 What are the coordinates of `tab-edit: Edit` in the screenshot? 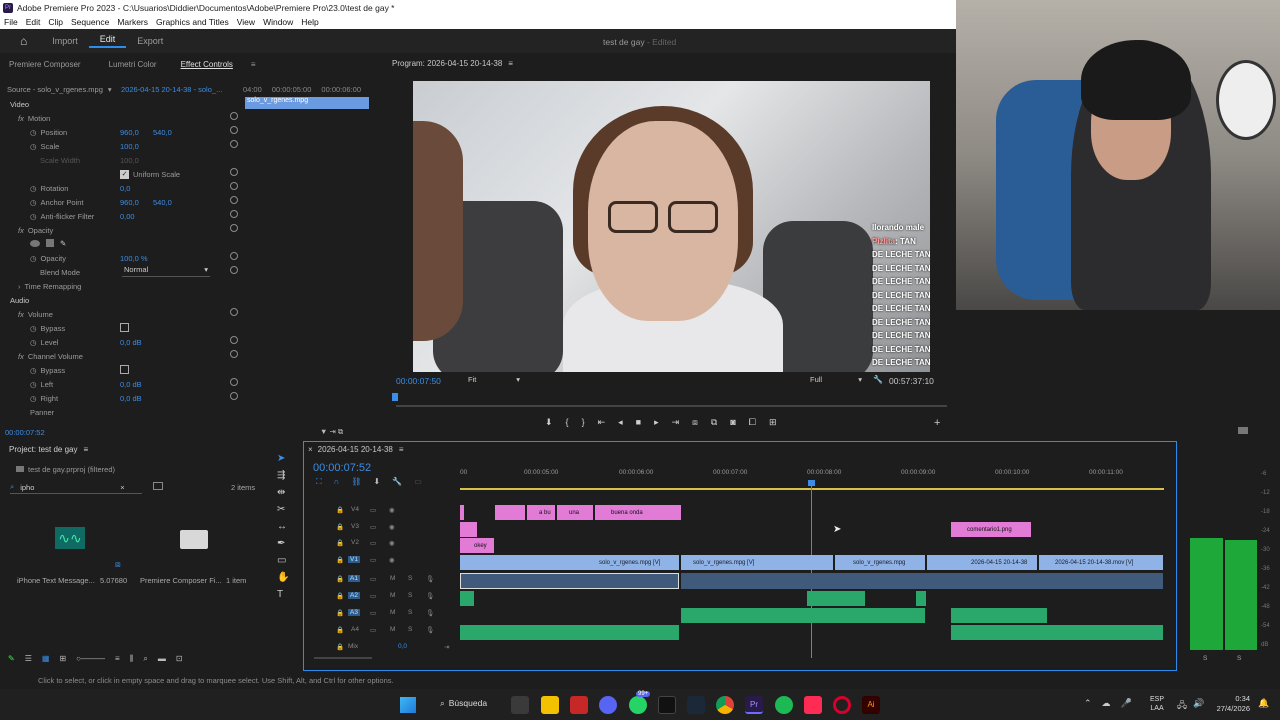 It's located at (107, 41).